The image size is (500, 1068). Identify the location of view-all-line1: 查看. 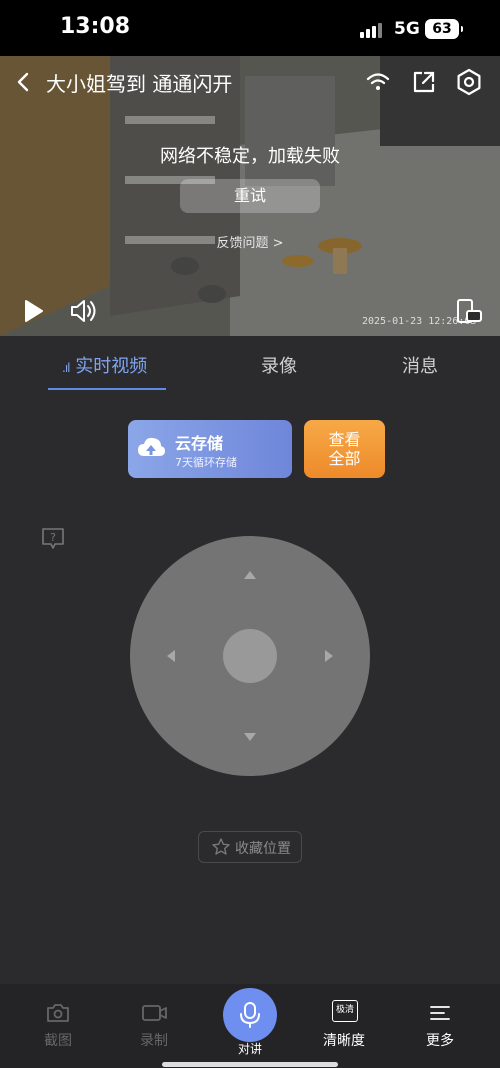
(344, 439).